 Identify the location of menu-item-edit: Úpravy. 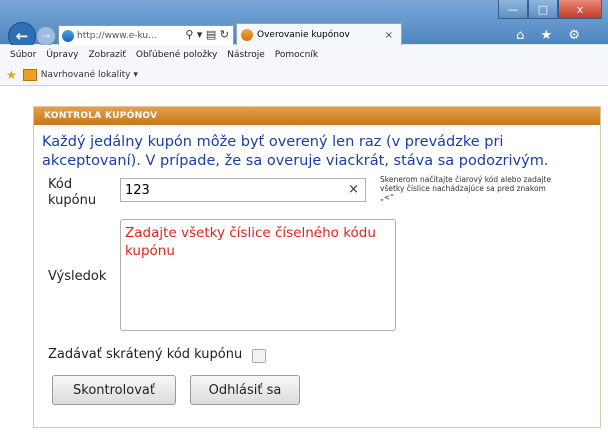
(62, 55).